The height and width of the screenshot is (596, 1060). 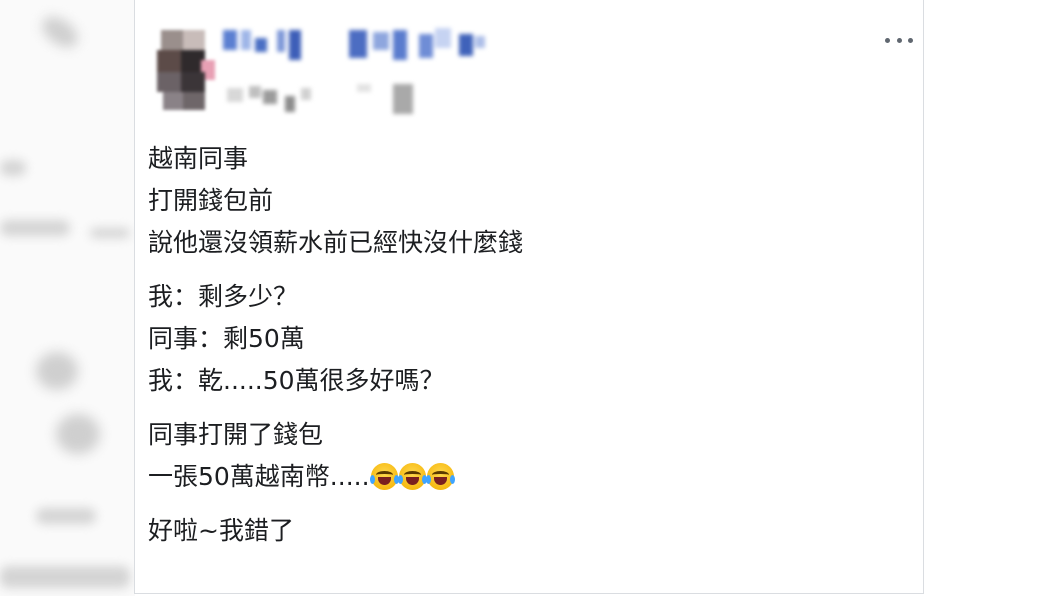 What do you see at coordinates (528, 531) in the screenshot?
I see `post-paragraph: 好啦~我錯了` at bounding box center [528, 531].